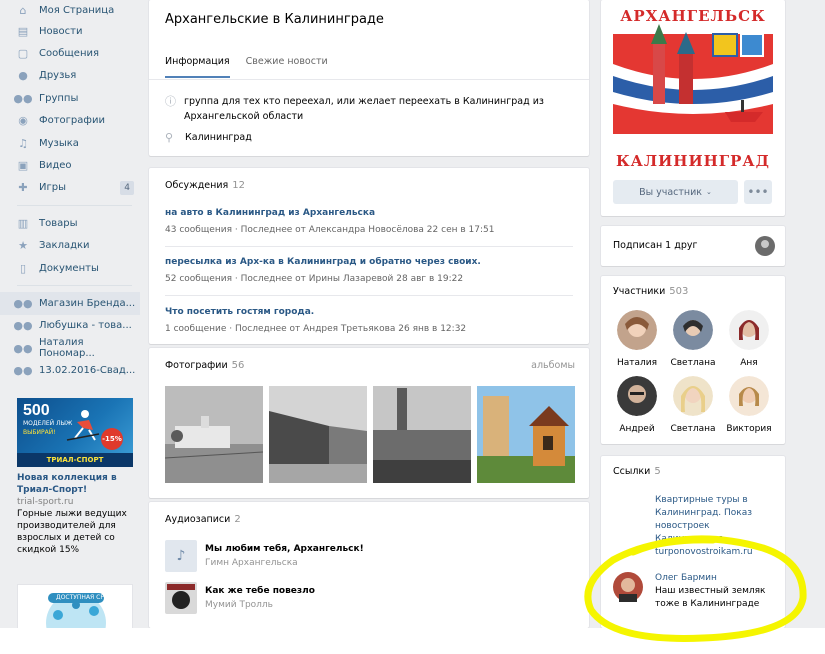 This screenshot has width=825, height=654. I want to click on friend-avatar, so click(765, 246).